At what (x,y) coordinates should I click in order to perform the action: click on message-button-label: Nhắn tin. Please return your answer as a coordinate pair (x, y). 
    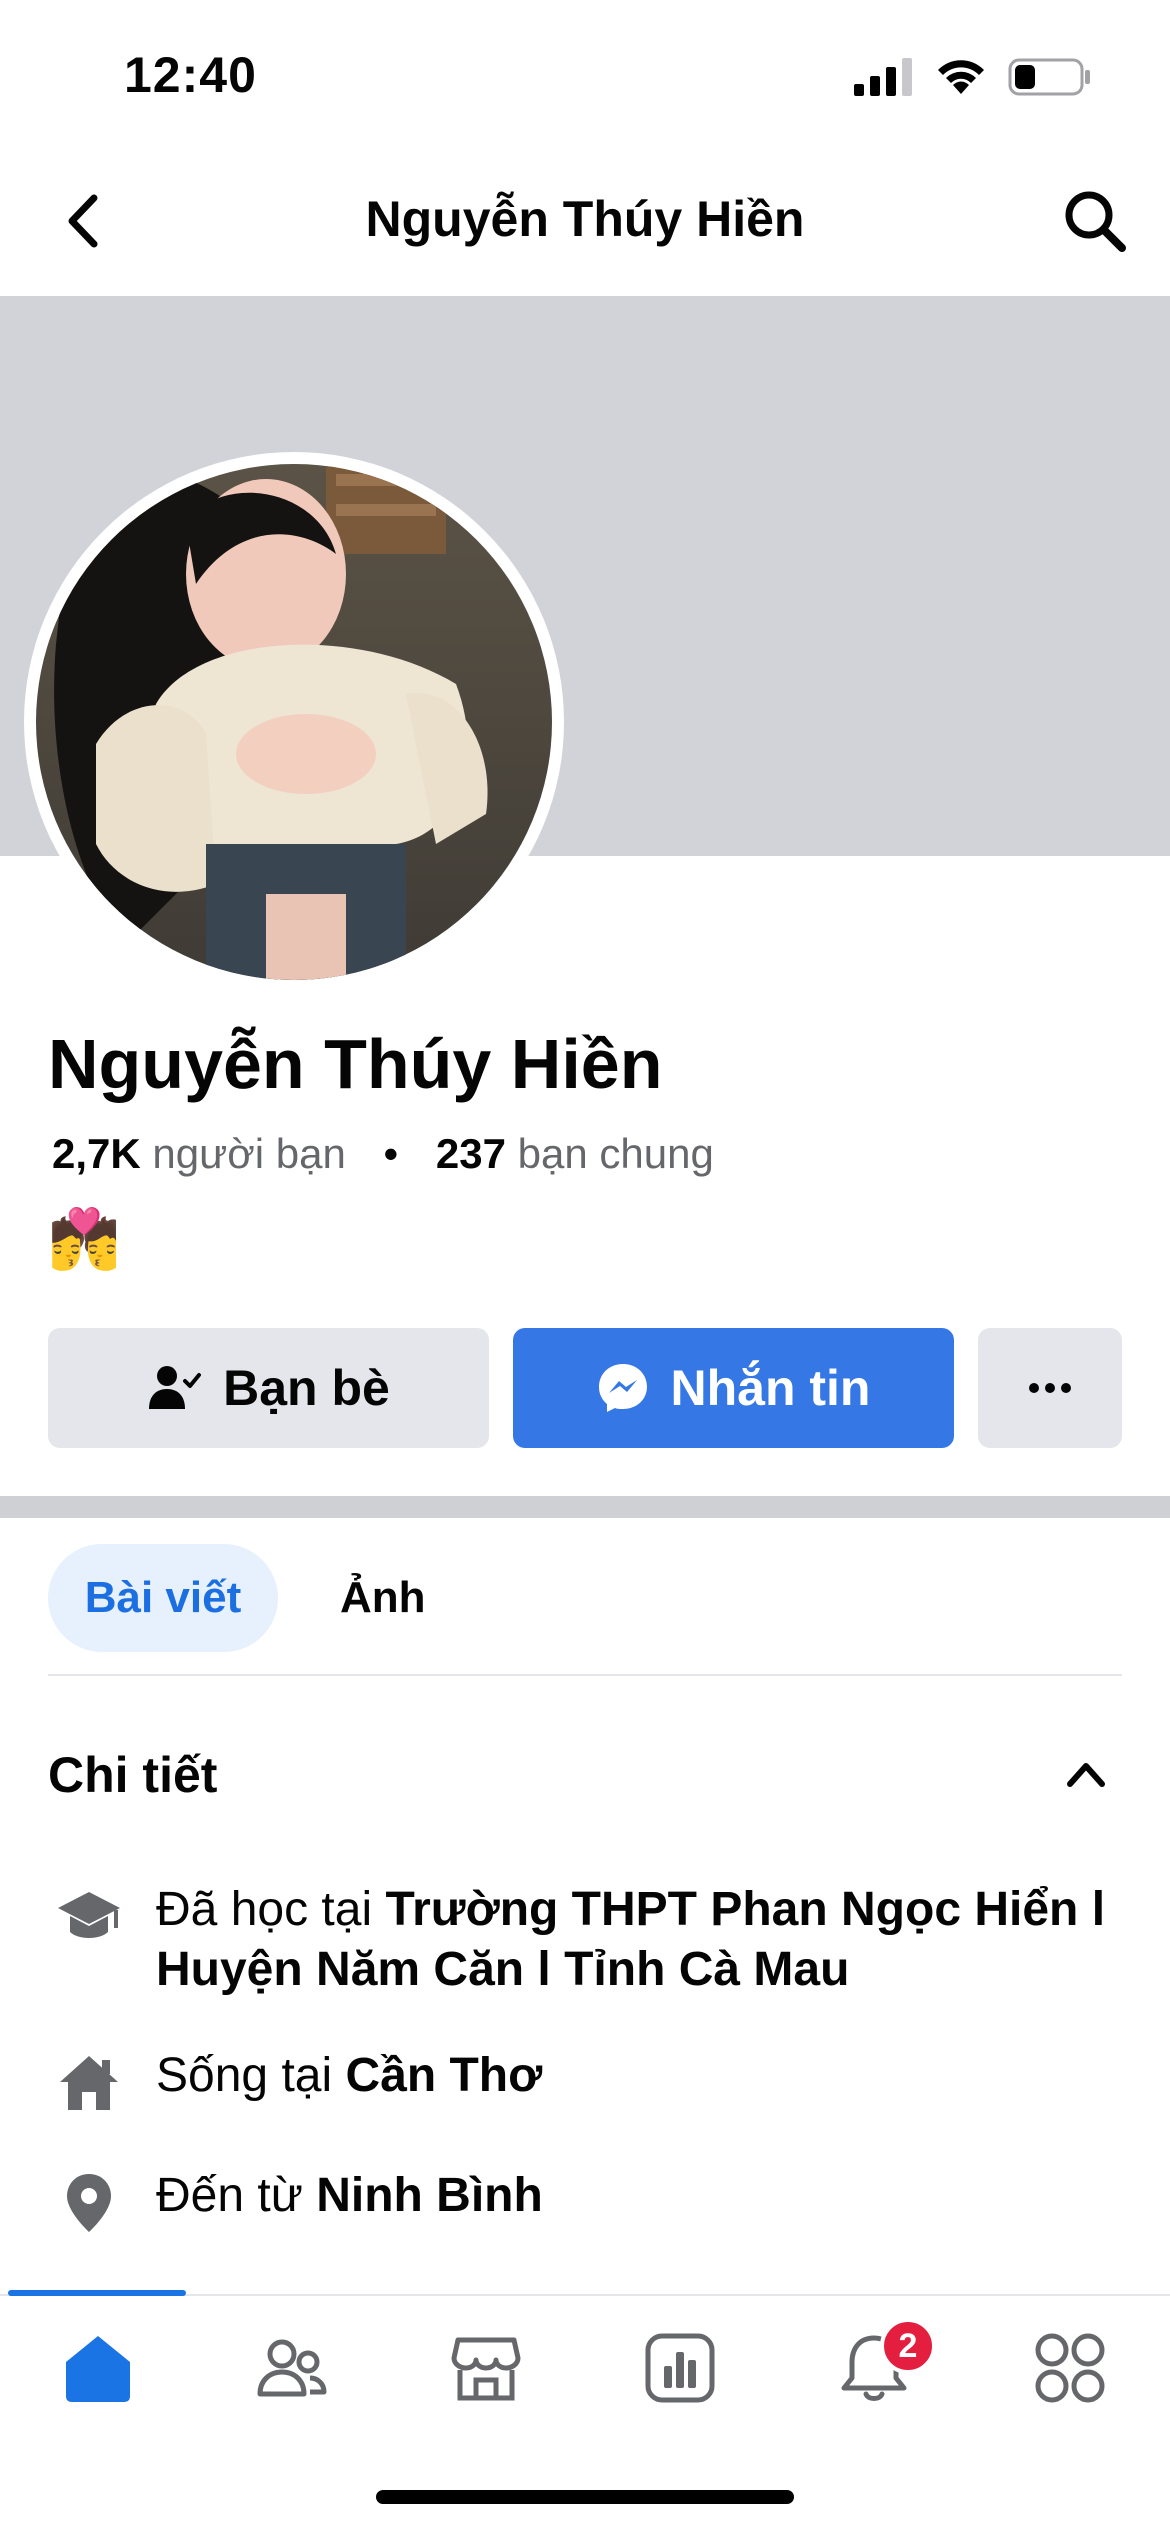
    Looking at the image, I should click on (770, 1388).